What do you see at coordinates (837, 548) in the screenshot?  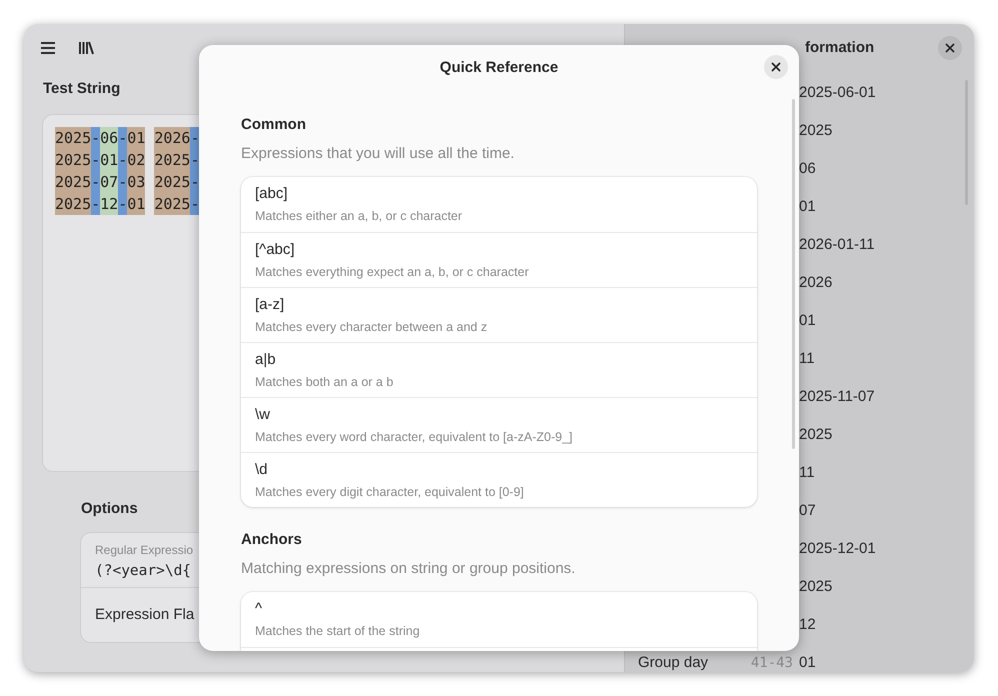 I see `match-value: 2025-12-01` at bounding box center [837, 548].